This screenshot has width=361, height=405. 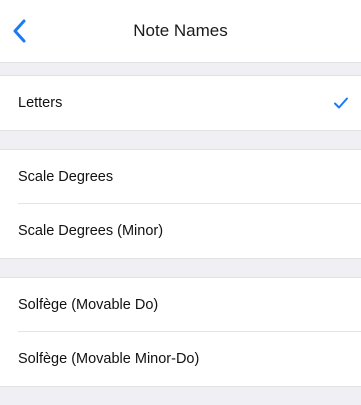 I want to click on option-label: Scale Degrees, so click(x=66, y=177).